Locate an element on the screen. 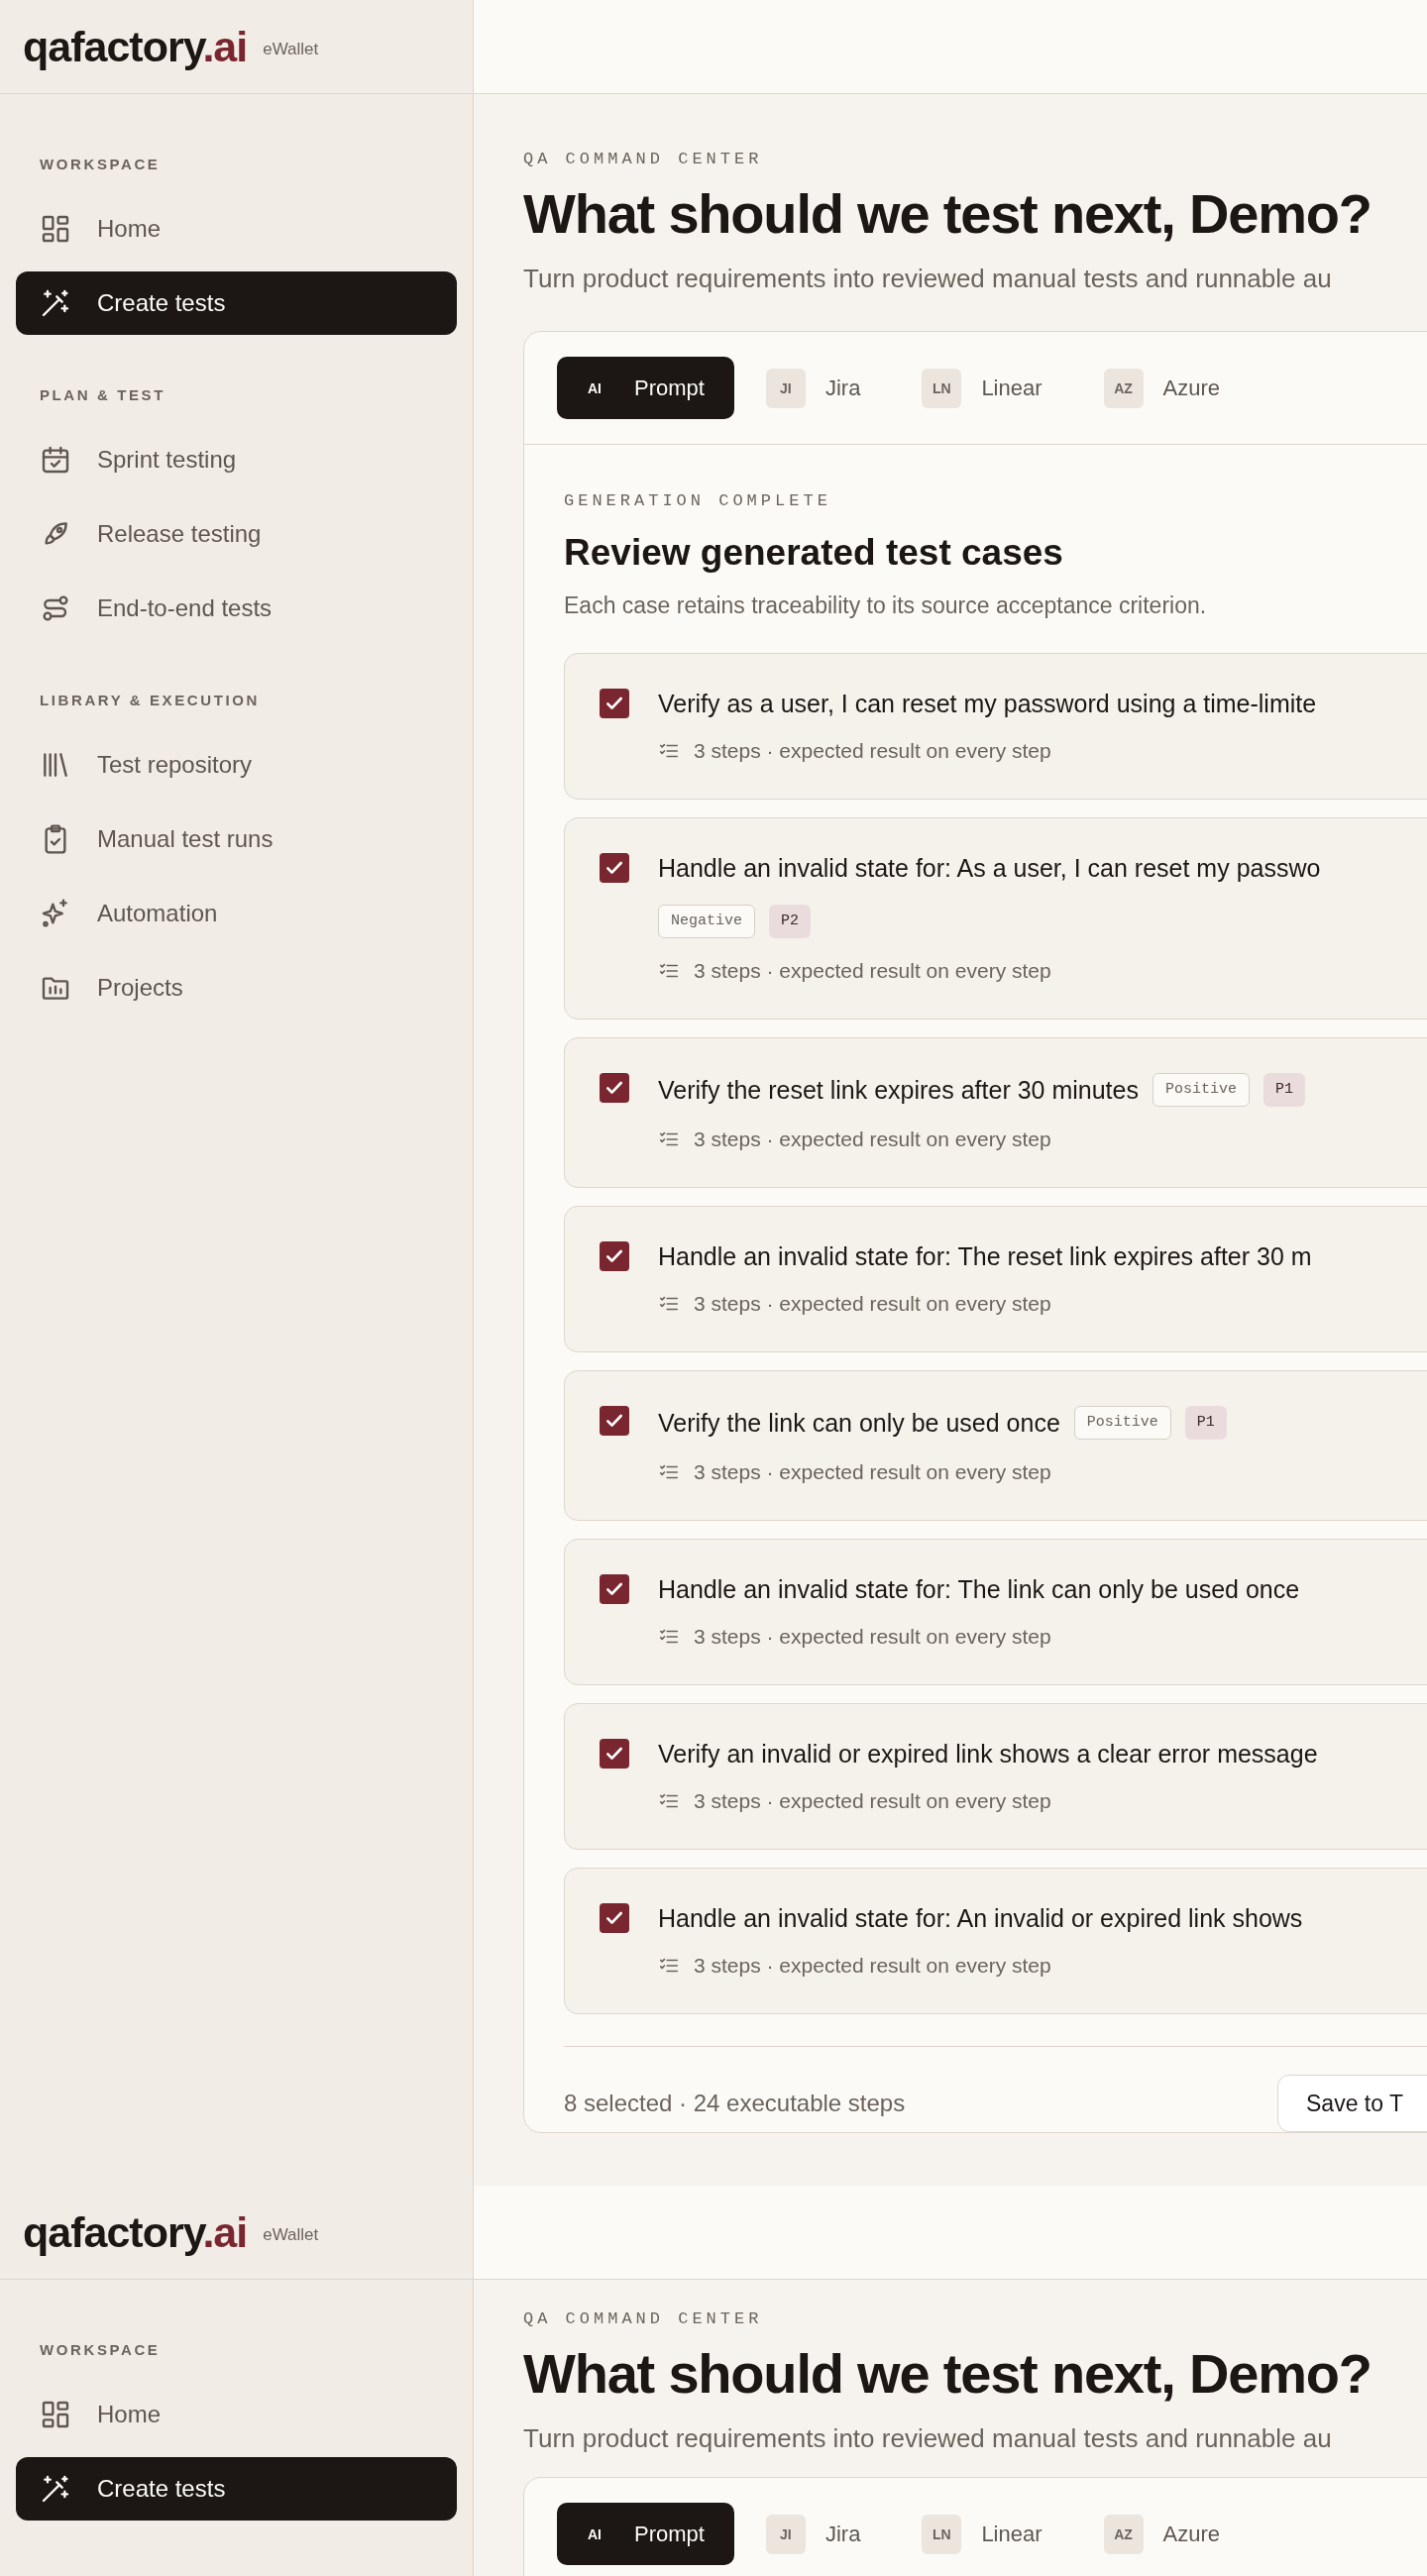 The height and width of the screenshot is (2576, 1427). test-case-title: Handle an invalid state for: As a user, I can reset my passwo is located at coordinates (989, 868).